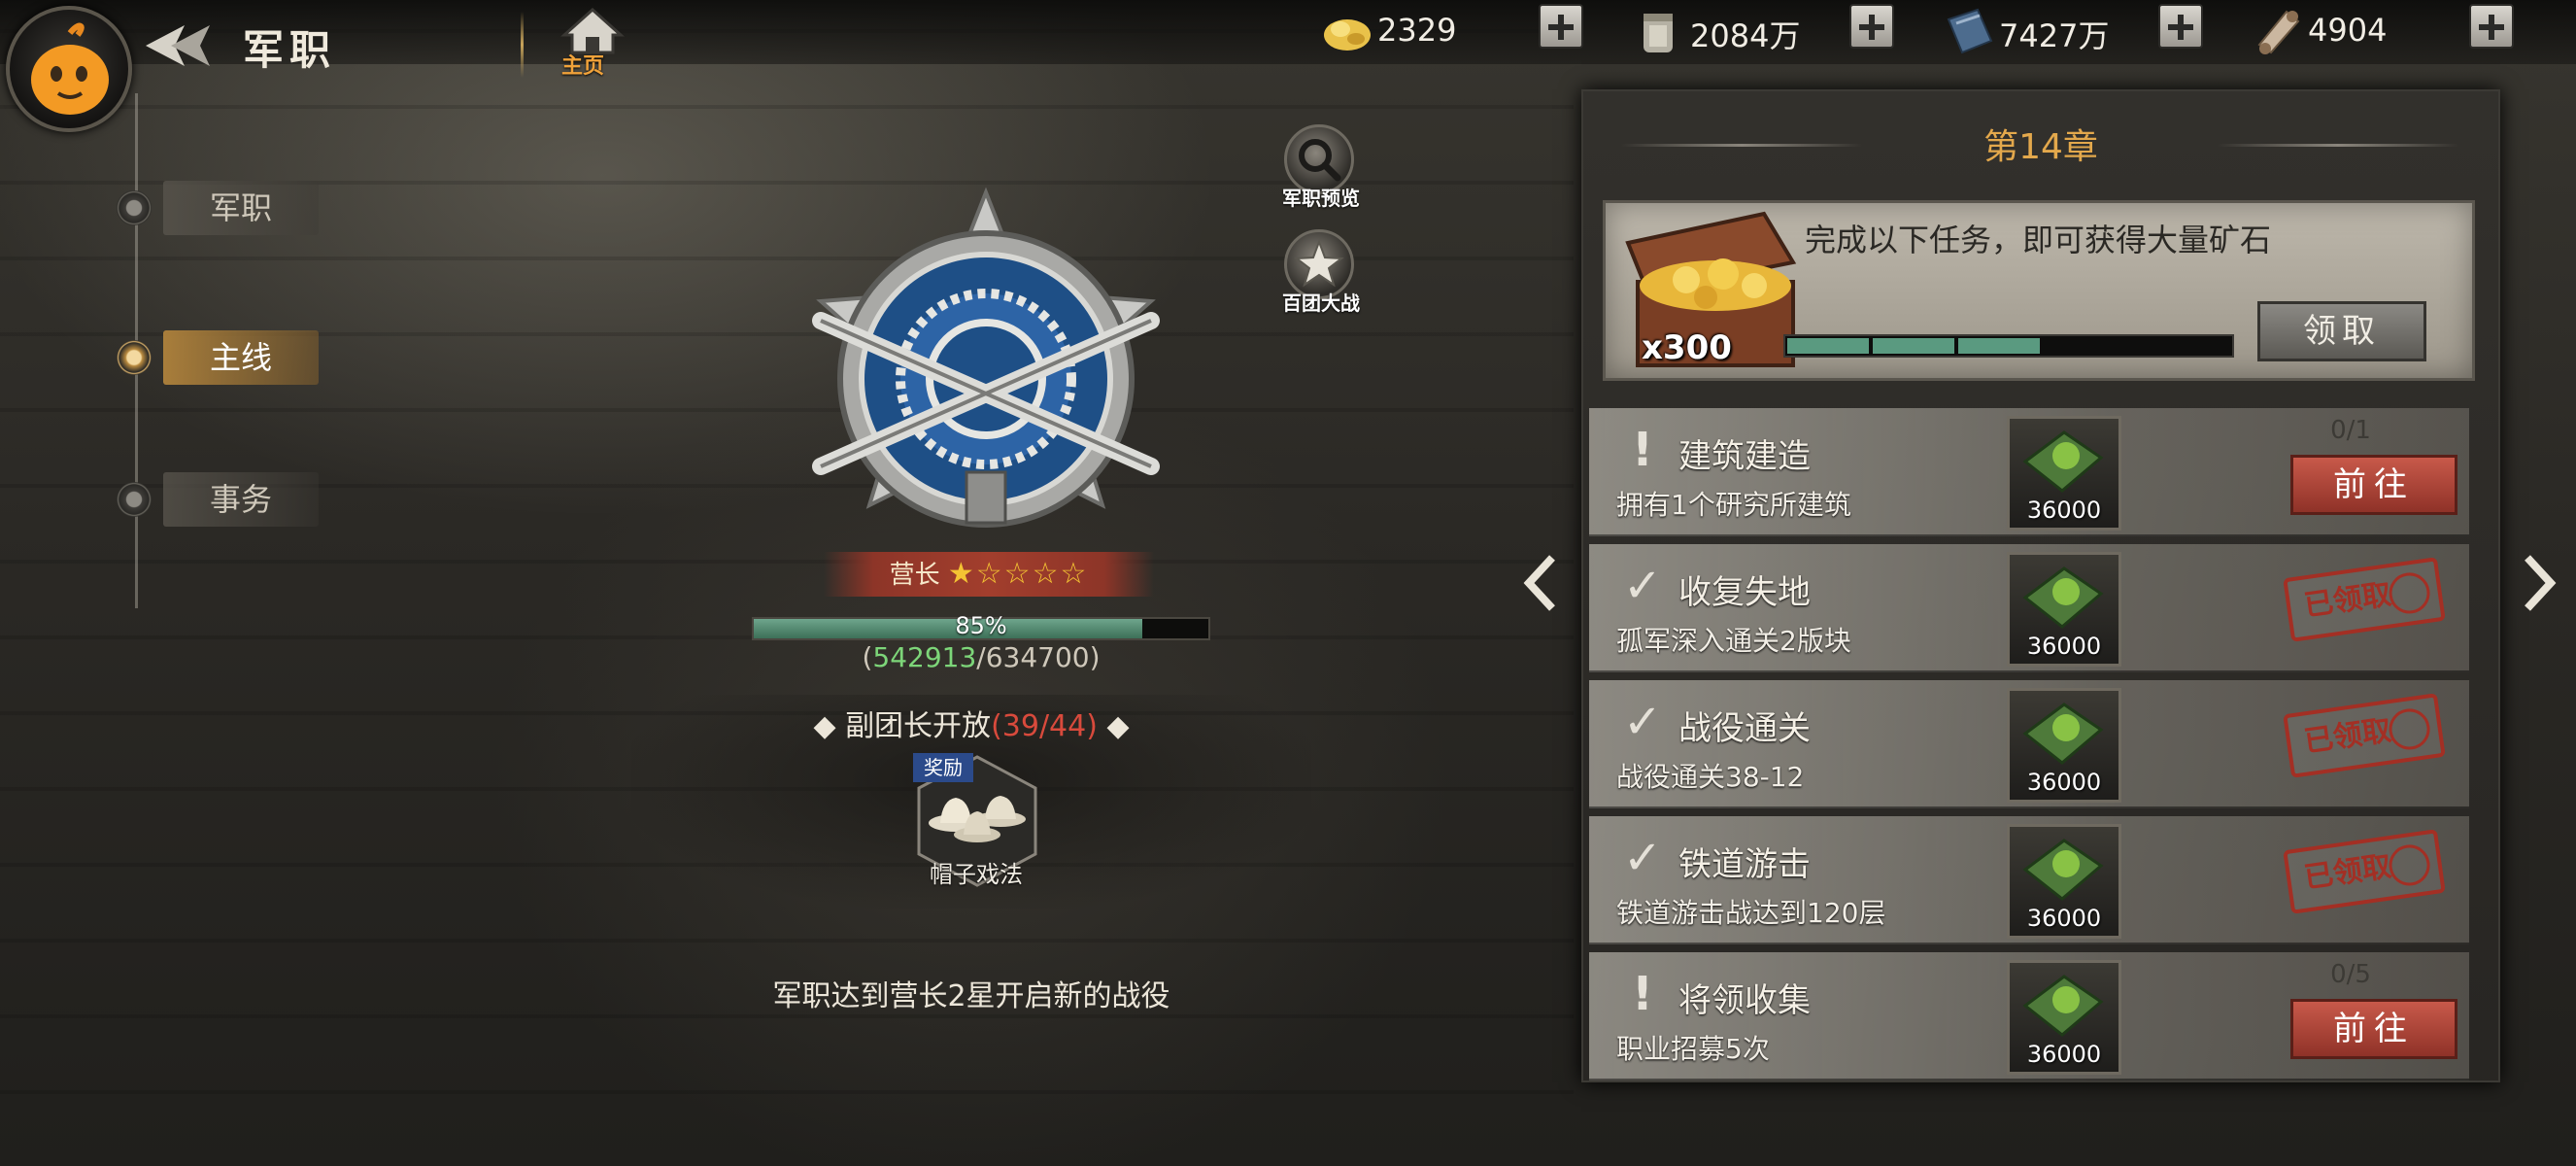  I want to click on task-desc: 孤军深入通关2版块, so click(1733, 641).